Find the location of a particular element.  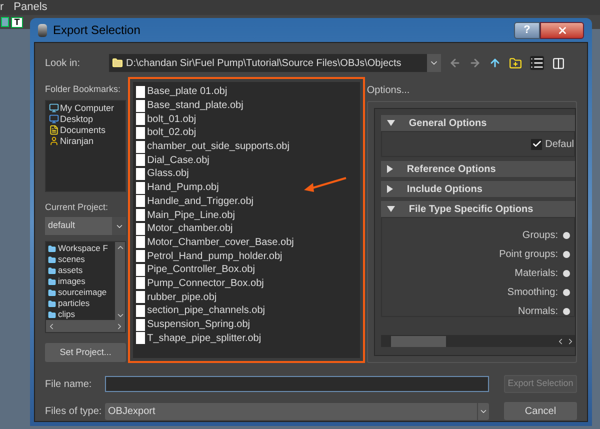

file-type-dropdown: OBJexport is located at coordinates (297, 411).